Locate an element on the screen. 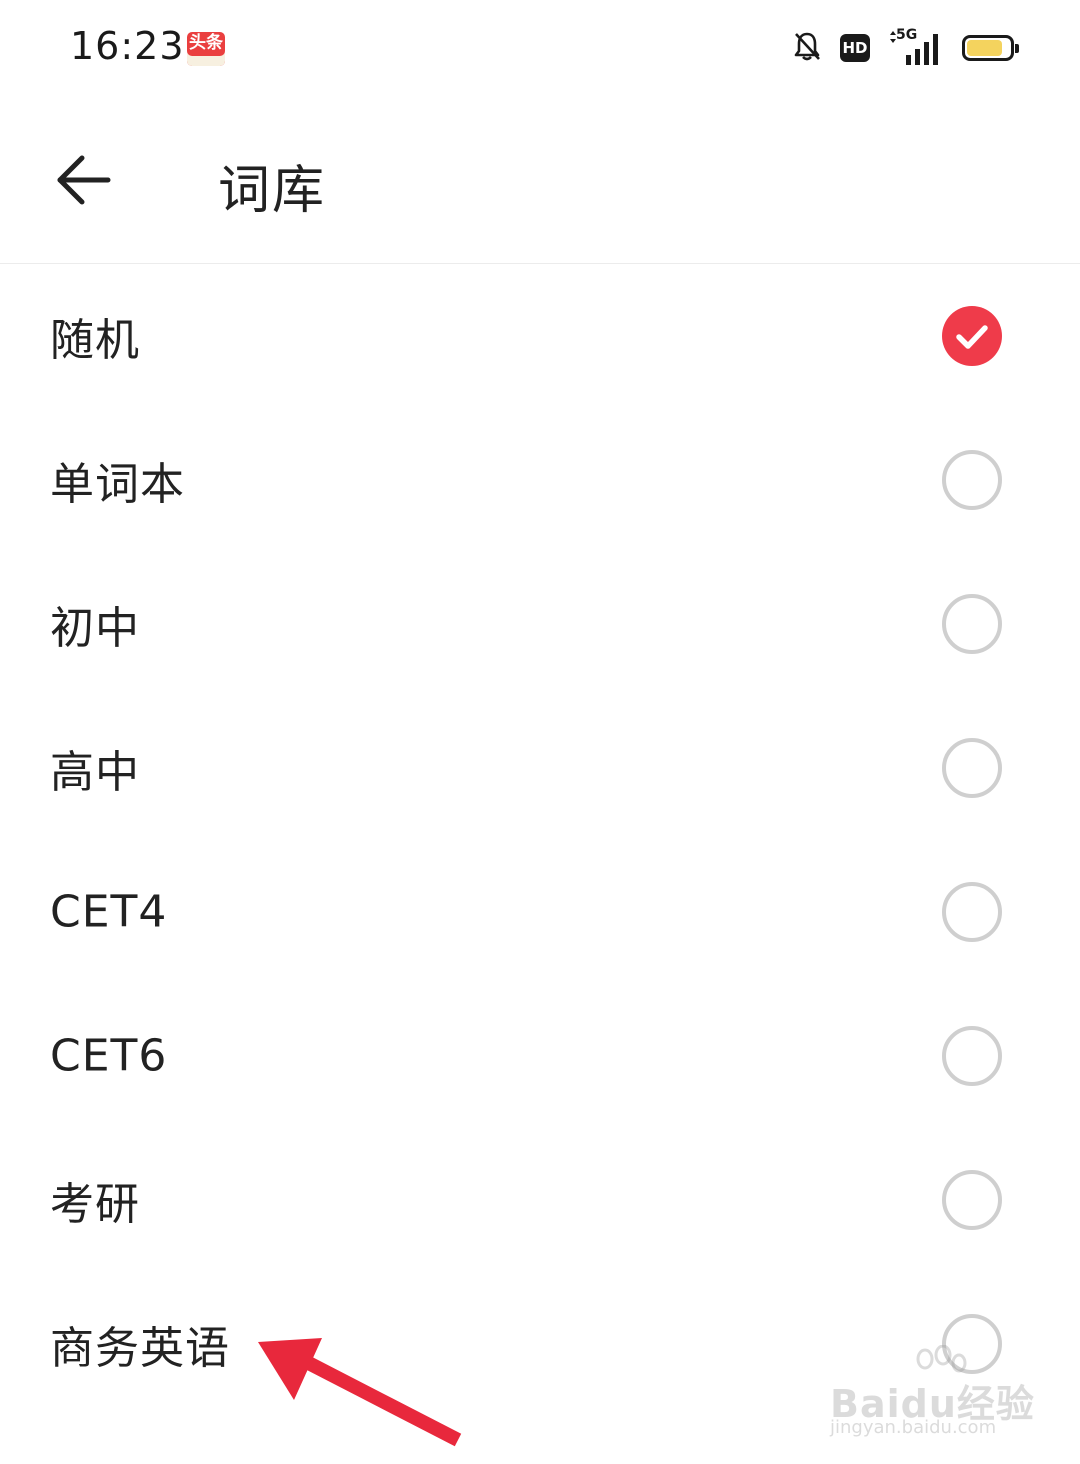 Image resolution: width=1080 pixels, height=1464 pixels. check-icon is located at coordinates (972, 337).